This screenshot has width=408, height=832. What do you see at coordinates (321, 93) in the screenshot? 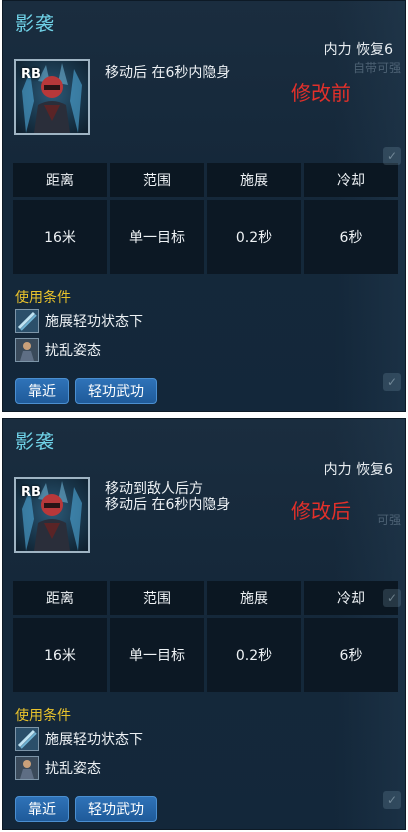
I see `version-tag: 修改前` at bounding box center [321, 93].